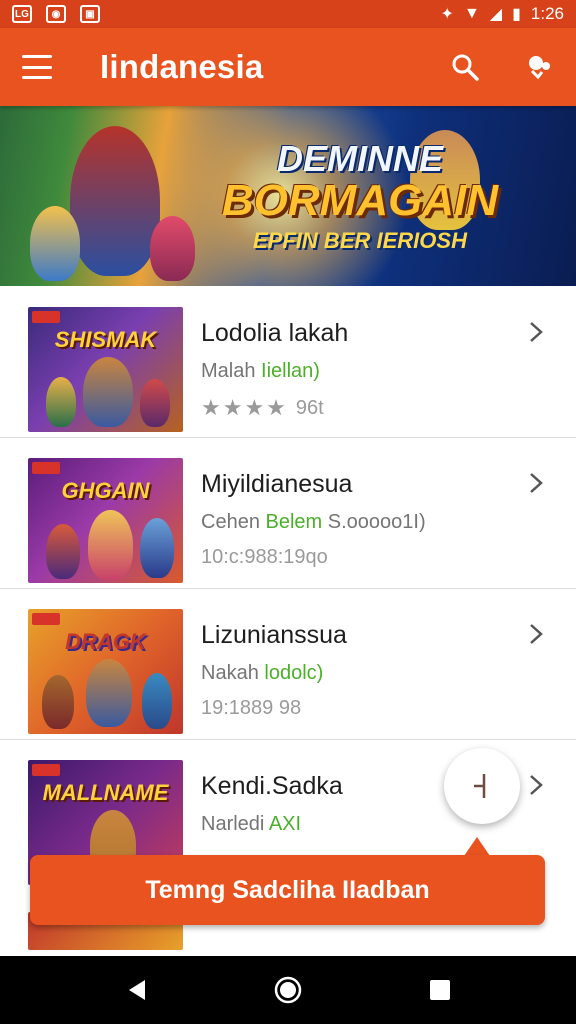 This screenshot has width=576, height=1024. What do you see at coordinates (547, 13) in the screenshot?
I see `status-time: 1:26` at bounding box center [547, 13].